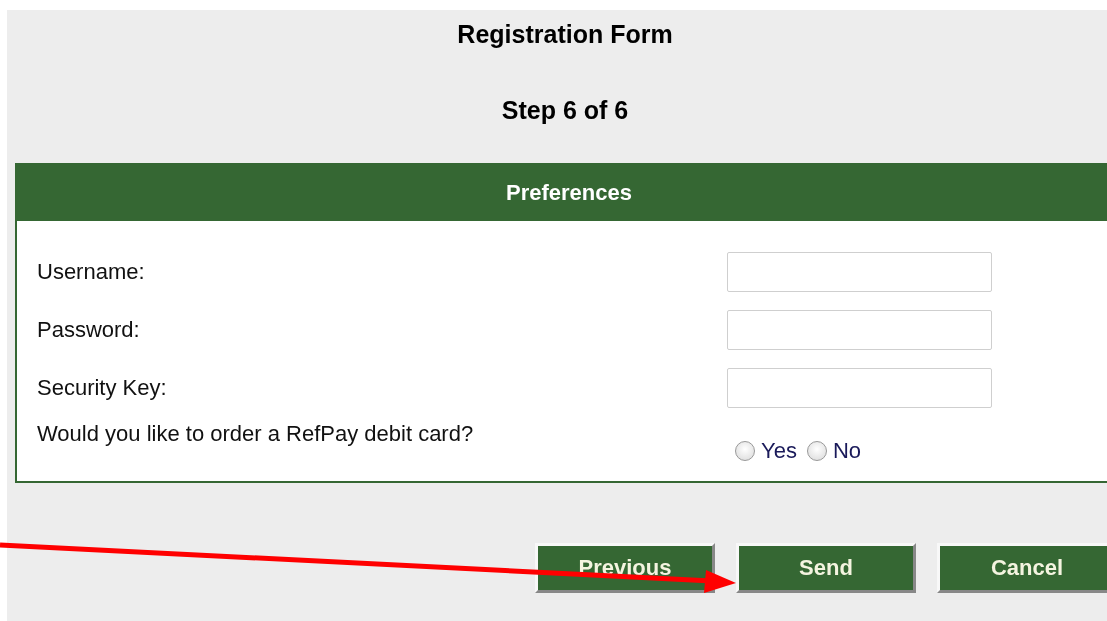 Image resolution: width=1107 pixels, height=621 pixels. What do you see at coordinates (833, 451) in the screenshot?
I see `radio-option: No` at bounding box center [833, 451].